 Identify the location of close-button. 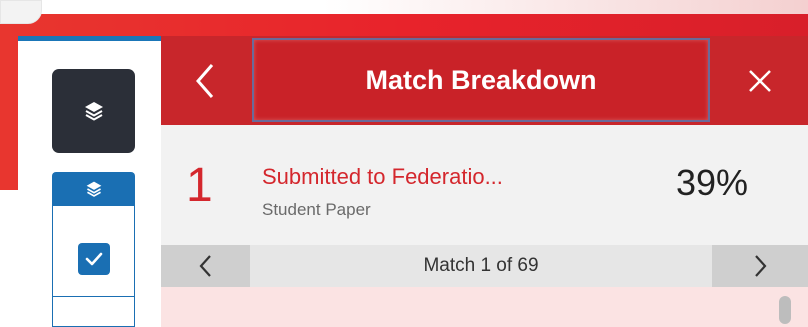
(760, 80).